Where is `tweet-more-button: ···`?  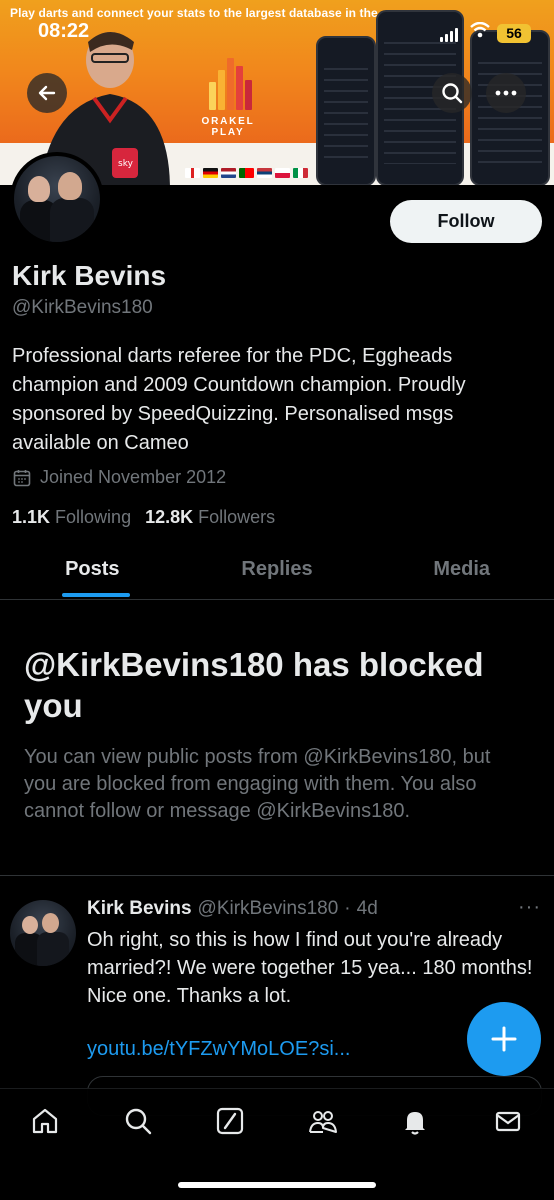
tweet-more-button: ··· is located at coordinates (529, 907).